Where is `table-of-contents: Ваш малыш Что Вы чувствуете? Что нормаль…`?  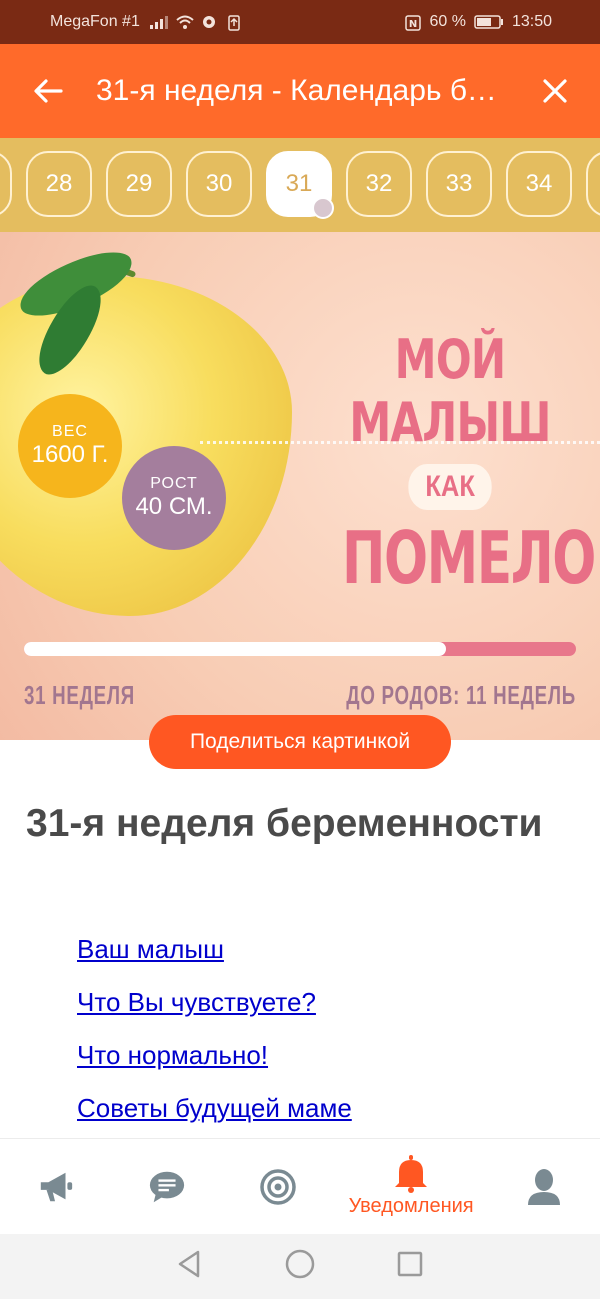 table-of-contents: Ваш малыш Что Вы чувствуете? Что нормаль… is located at coordinates (214, 1036).